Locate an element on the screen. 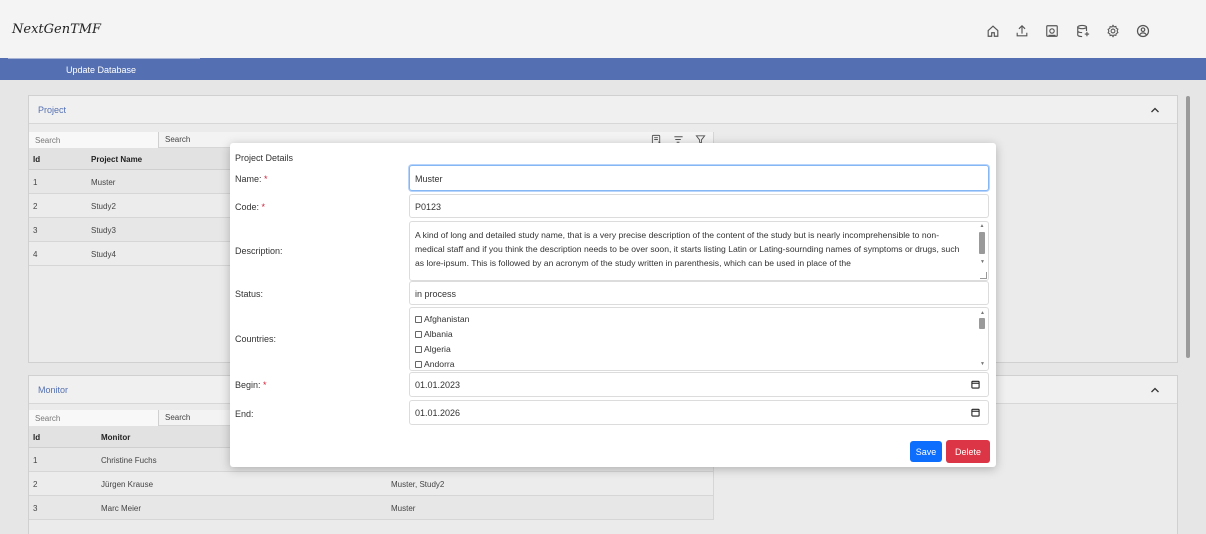  account-icon is located at coordinates (1143, 31).